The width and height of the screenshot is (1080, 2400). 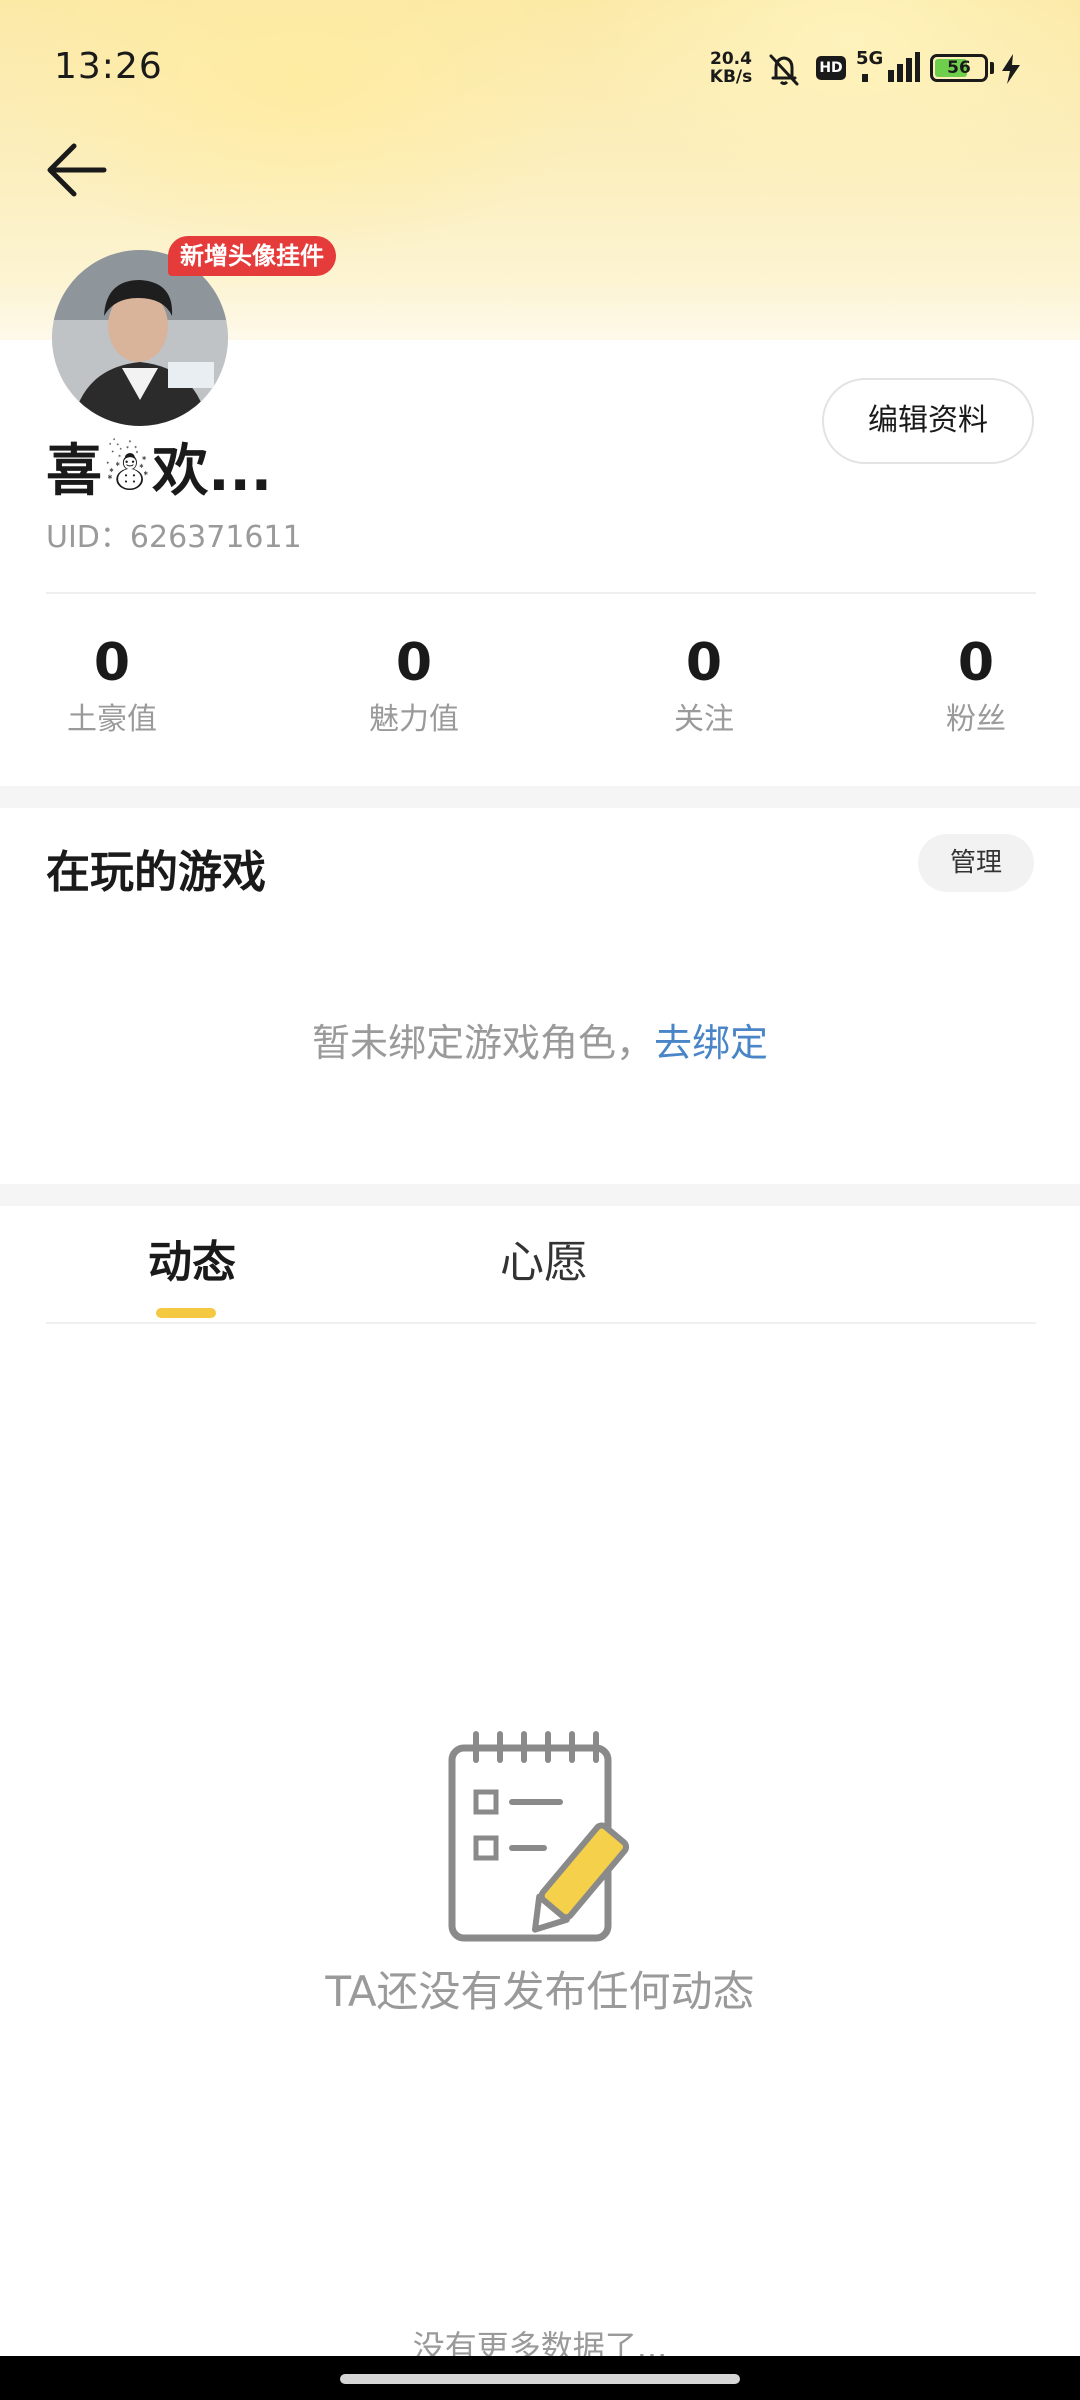 What do you see at coordinates (112, 719) in the screenshot?
I see `stat-label: 土豪值` at bounding box center [112, 719].